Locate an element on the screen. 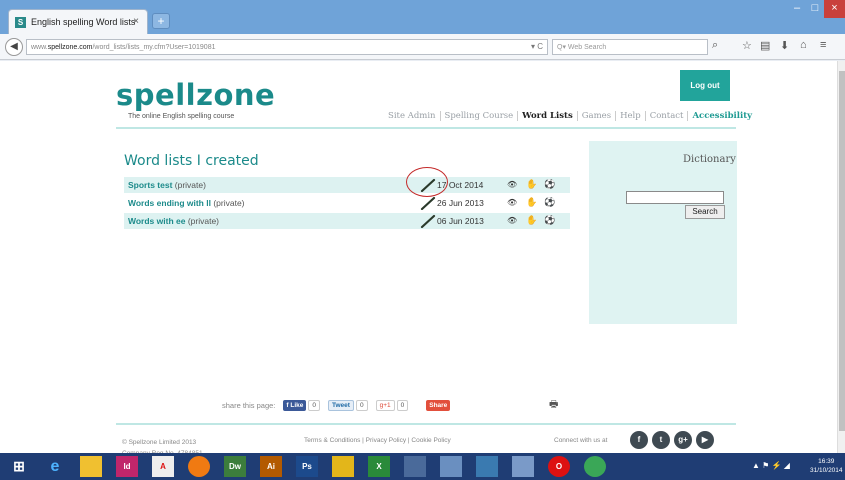 The image size is (845, 480). word-list-row: Sports test (private) 17 Oct 2014 👁 ✋ ⚽ is located at coordinates (347, 185).